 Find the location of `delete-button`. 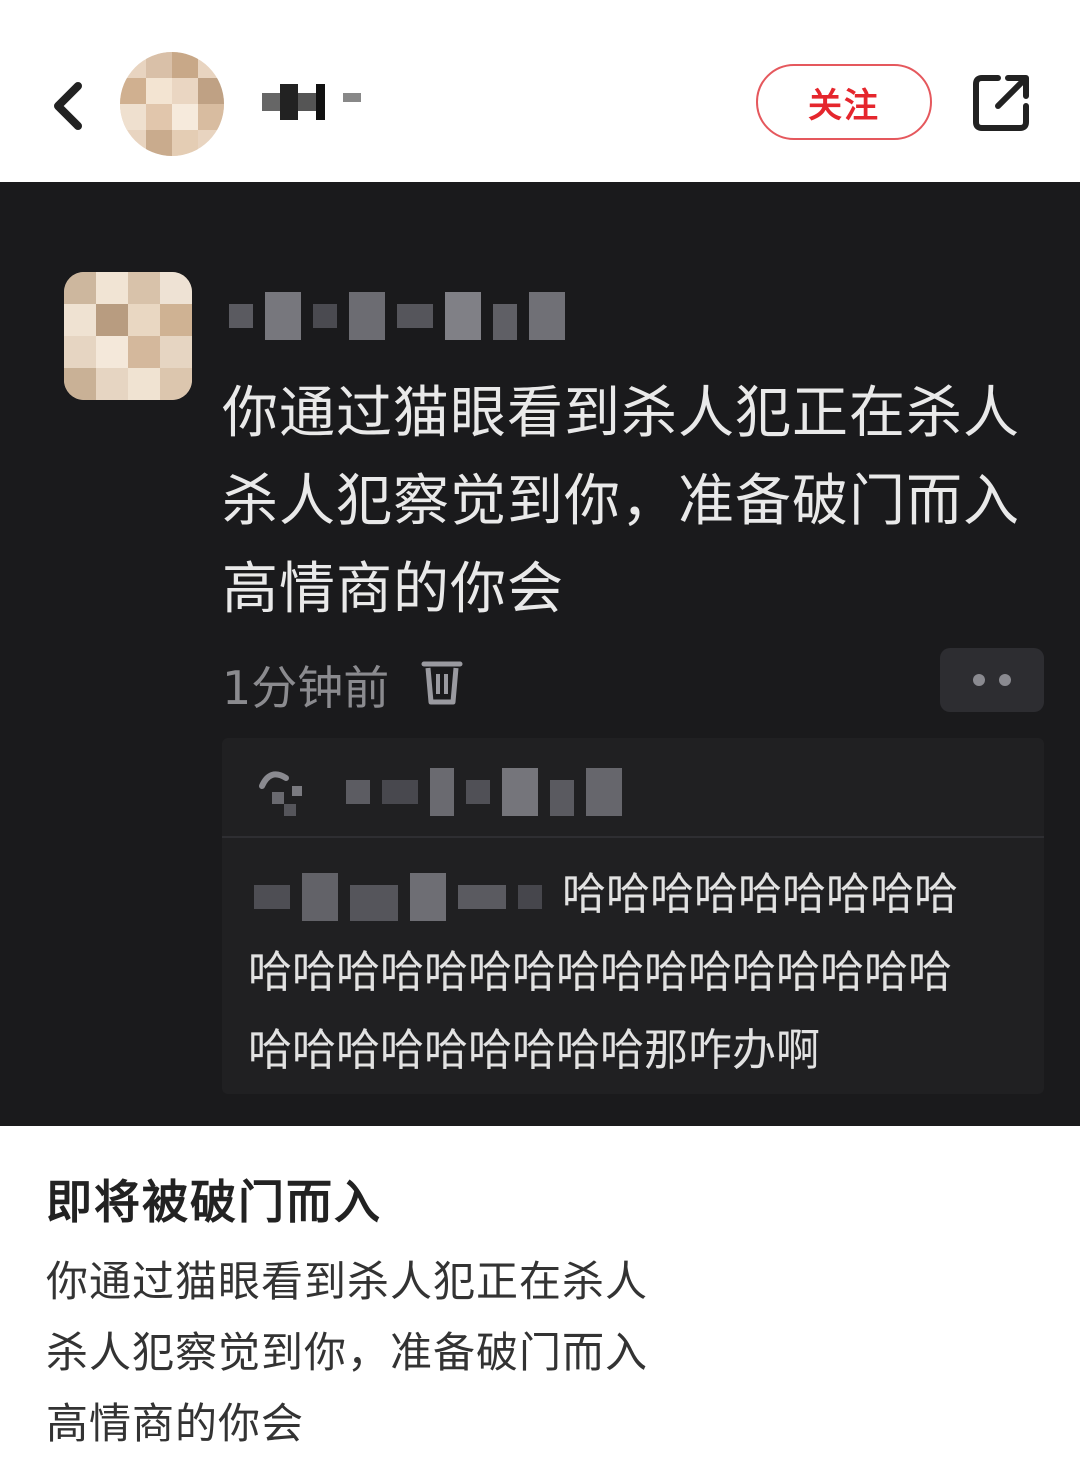

delete-button is located at coordinates (442, 681).